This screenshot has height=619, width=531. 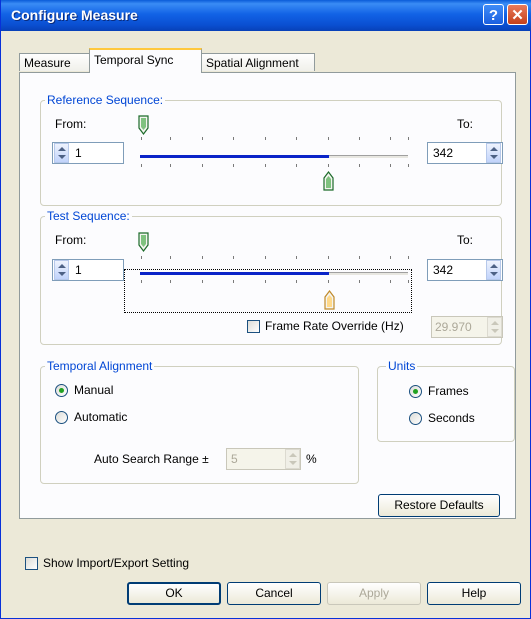 I want to click on reference-end-thumb, so click(x=328, y=181).